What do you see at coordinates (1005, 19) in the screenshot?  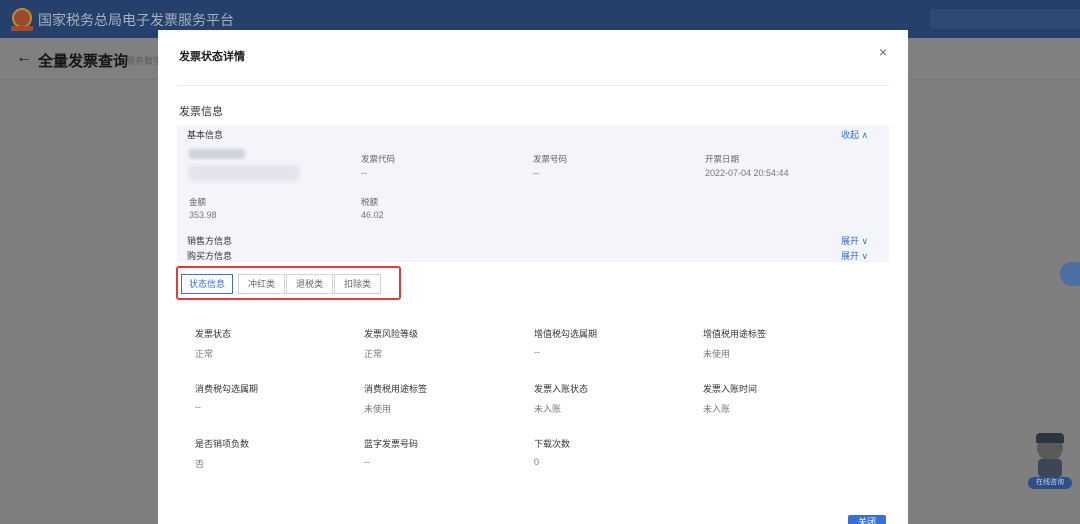 I see `header-search-area` at bounding box center [1005, 19].